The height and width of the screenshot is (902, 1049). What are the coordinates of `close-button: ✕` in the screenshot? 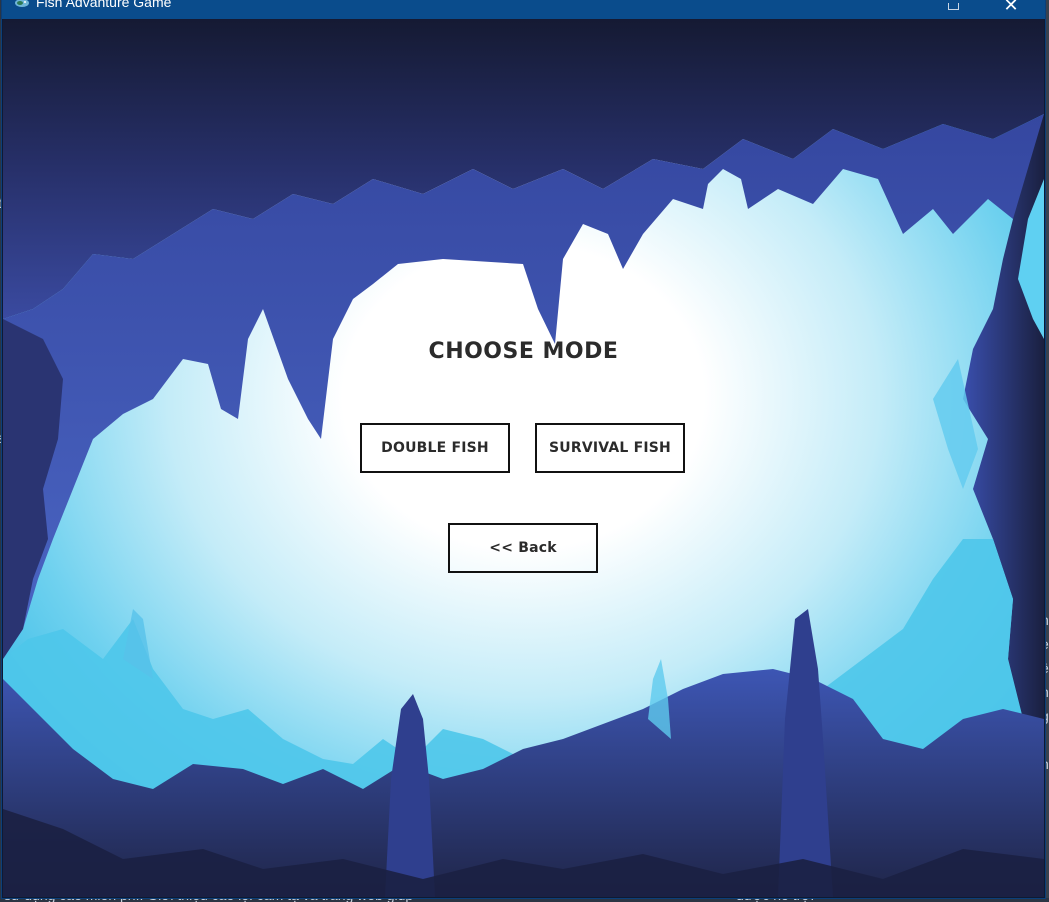 It's located at (1011, 9).